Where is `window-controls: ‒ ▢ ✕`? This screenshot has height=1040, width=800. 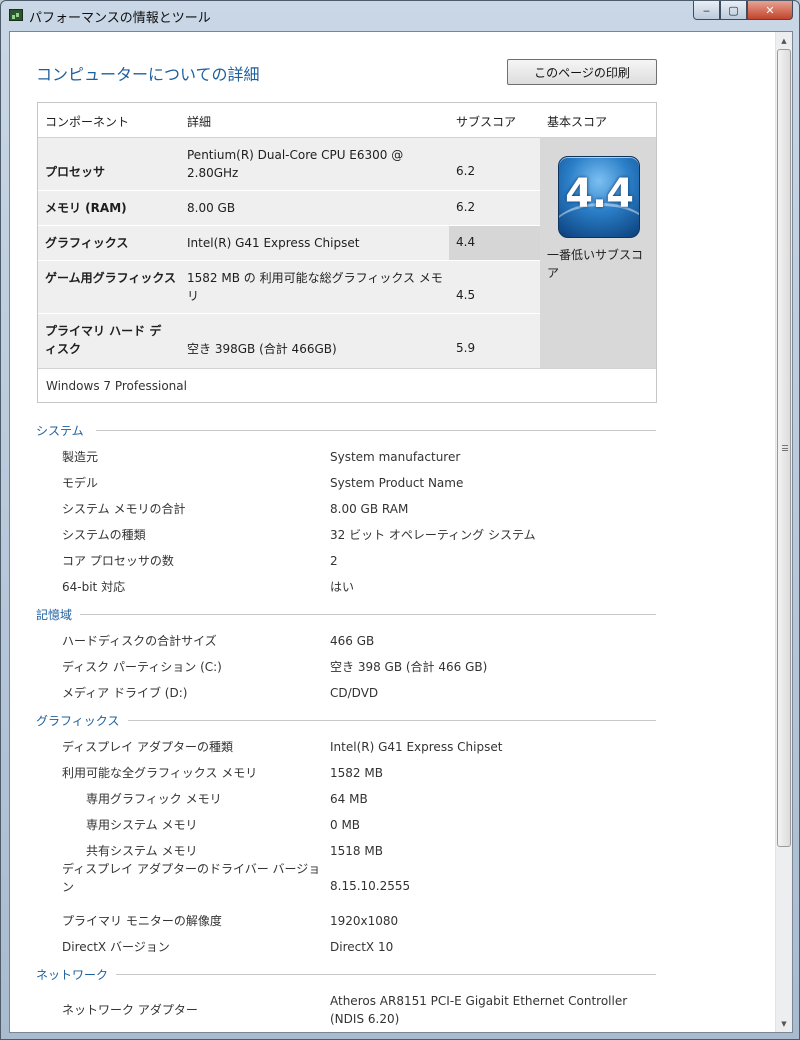
window-controls: ‒ ▢ ✕ is located at coordinates (743, 11).